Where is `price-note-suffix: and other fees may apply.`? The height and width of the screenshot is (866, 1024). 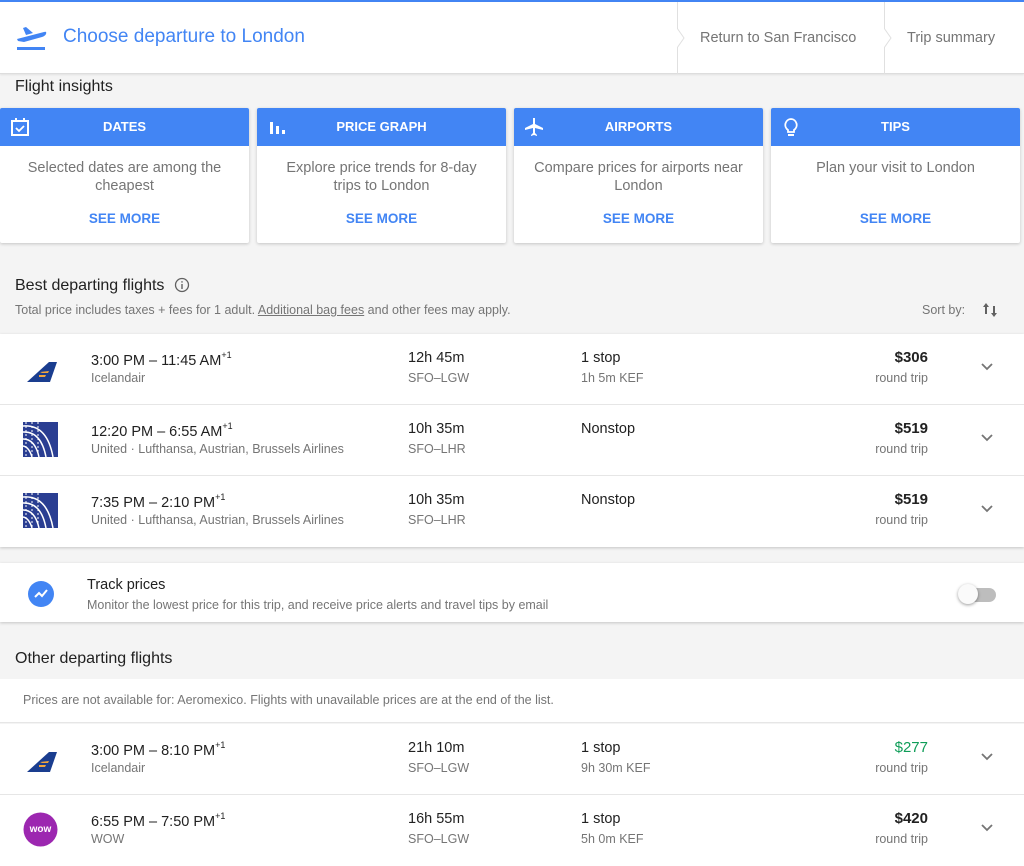 price-note-suffix: and other fees may apply. is located at coordinates (437, 310).